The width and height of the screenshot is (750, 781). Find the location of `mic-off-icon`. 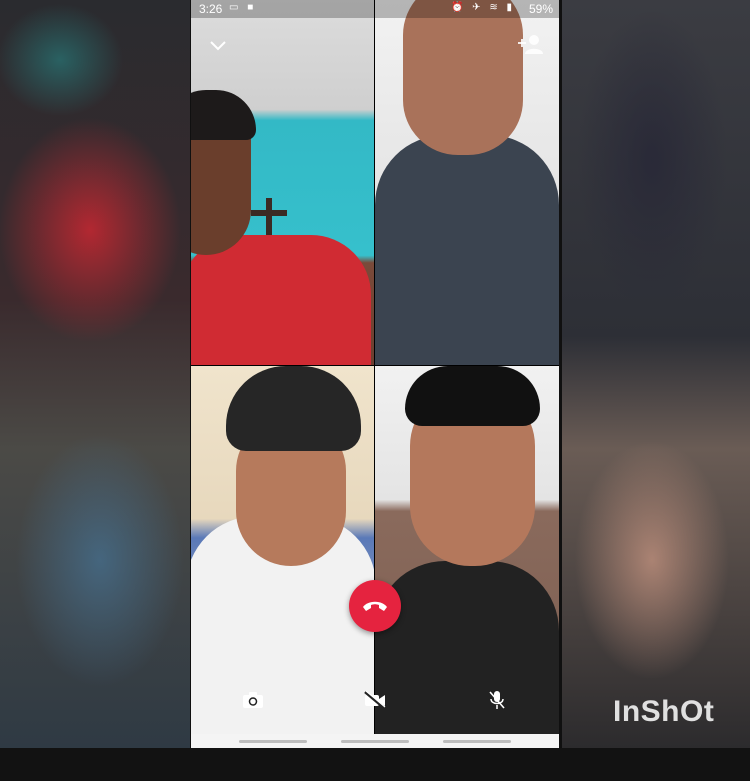

mic-off-icon is located at coordinates (497, 700).